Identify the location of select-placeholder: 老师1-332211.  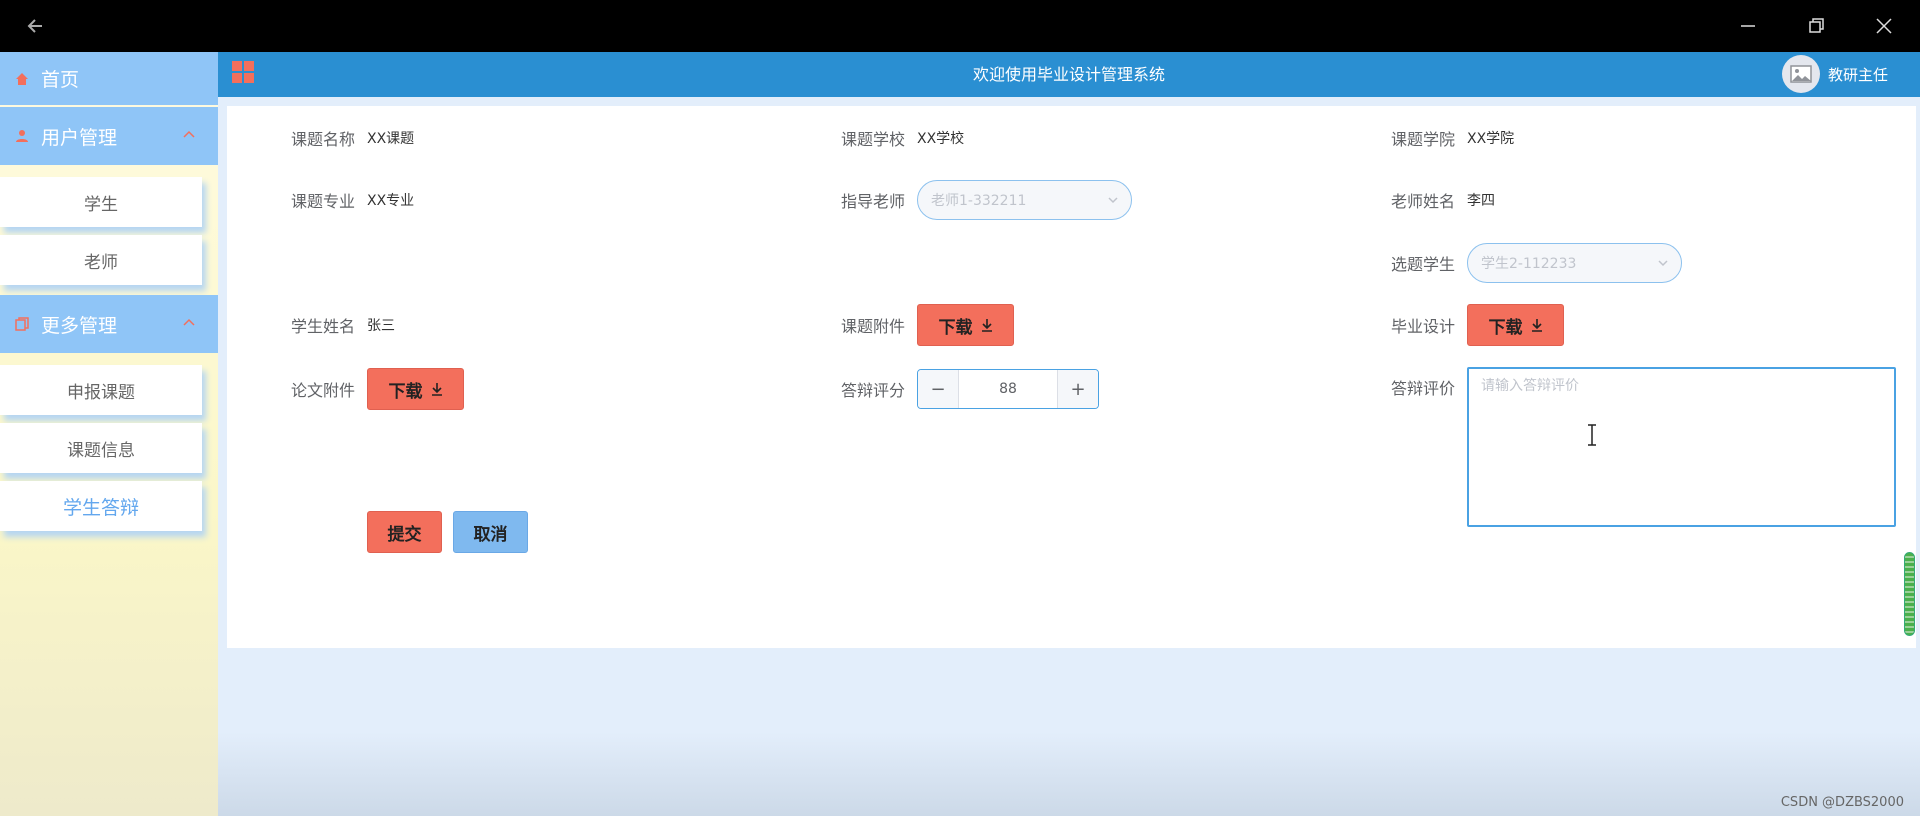
(979, 201).